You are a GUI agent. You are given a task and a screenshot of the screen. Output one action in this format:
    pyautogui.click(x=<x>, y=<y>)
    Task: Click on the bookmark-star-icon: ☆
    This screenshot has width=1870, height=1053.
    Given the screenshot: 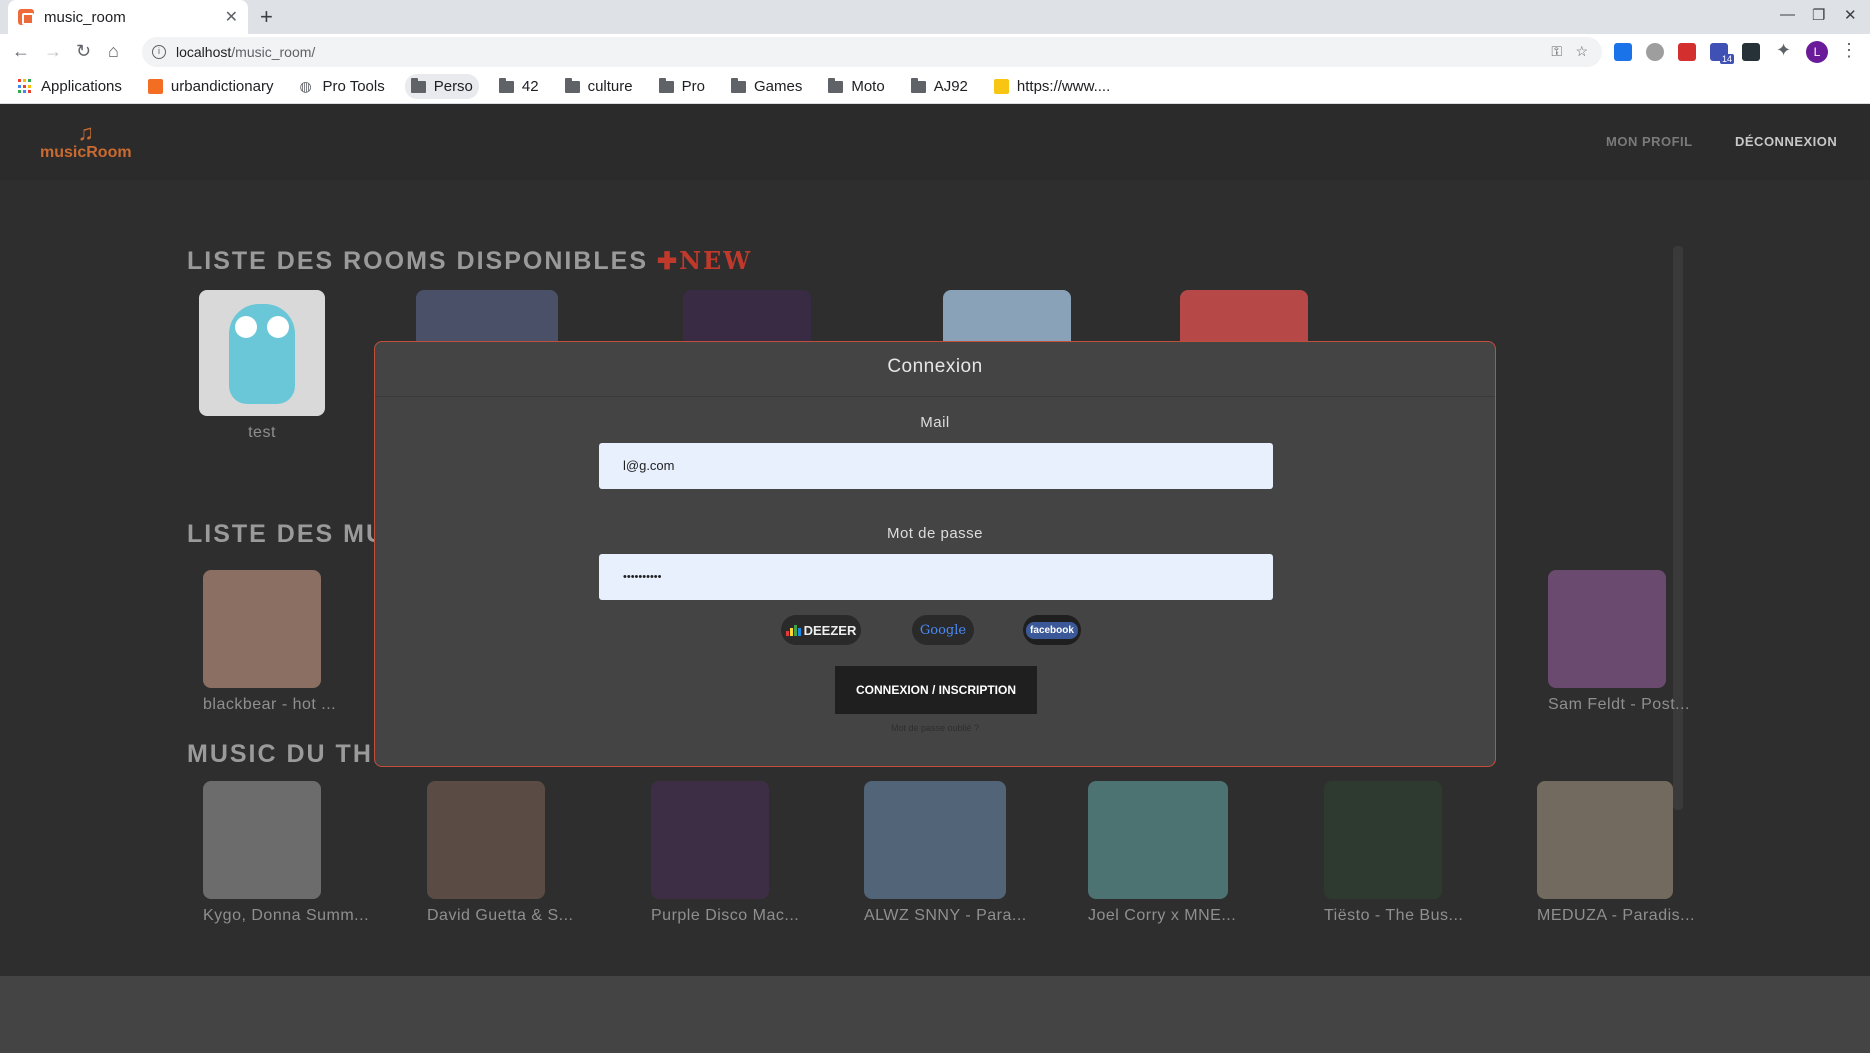 What is the action you would take?
    pyautogui.click(x=1581, y=51)
    